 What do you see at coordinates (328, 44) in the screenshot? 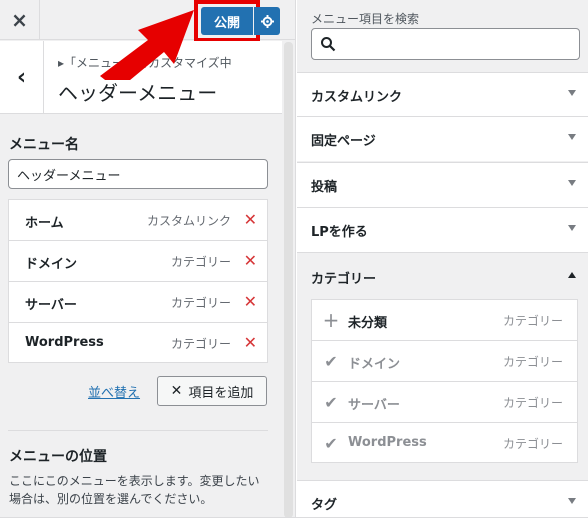
I see `search-icon` at bounding box center [328, 44].